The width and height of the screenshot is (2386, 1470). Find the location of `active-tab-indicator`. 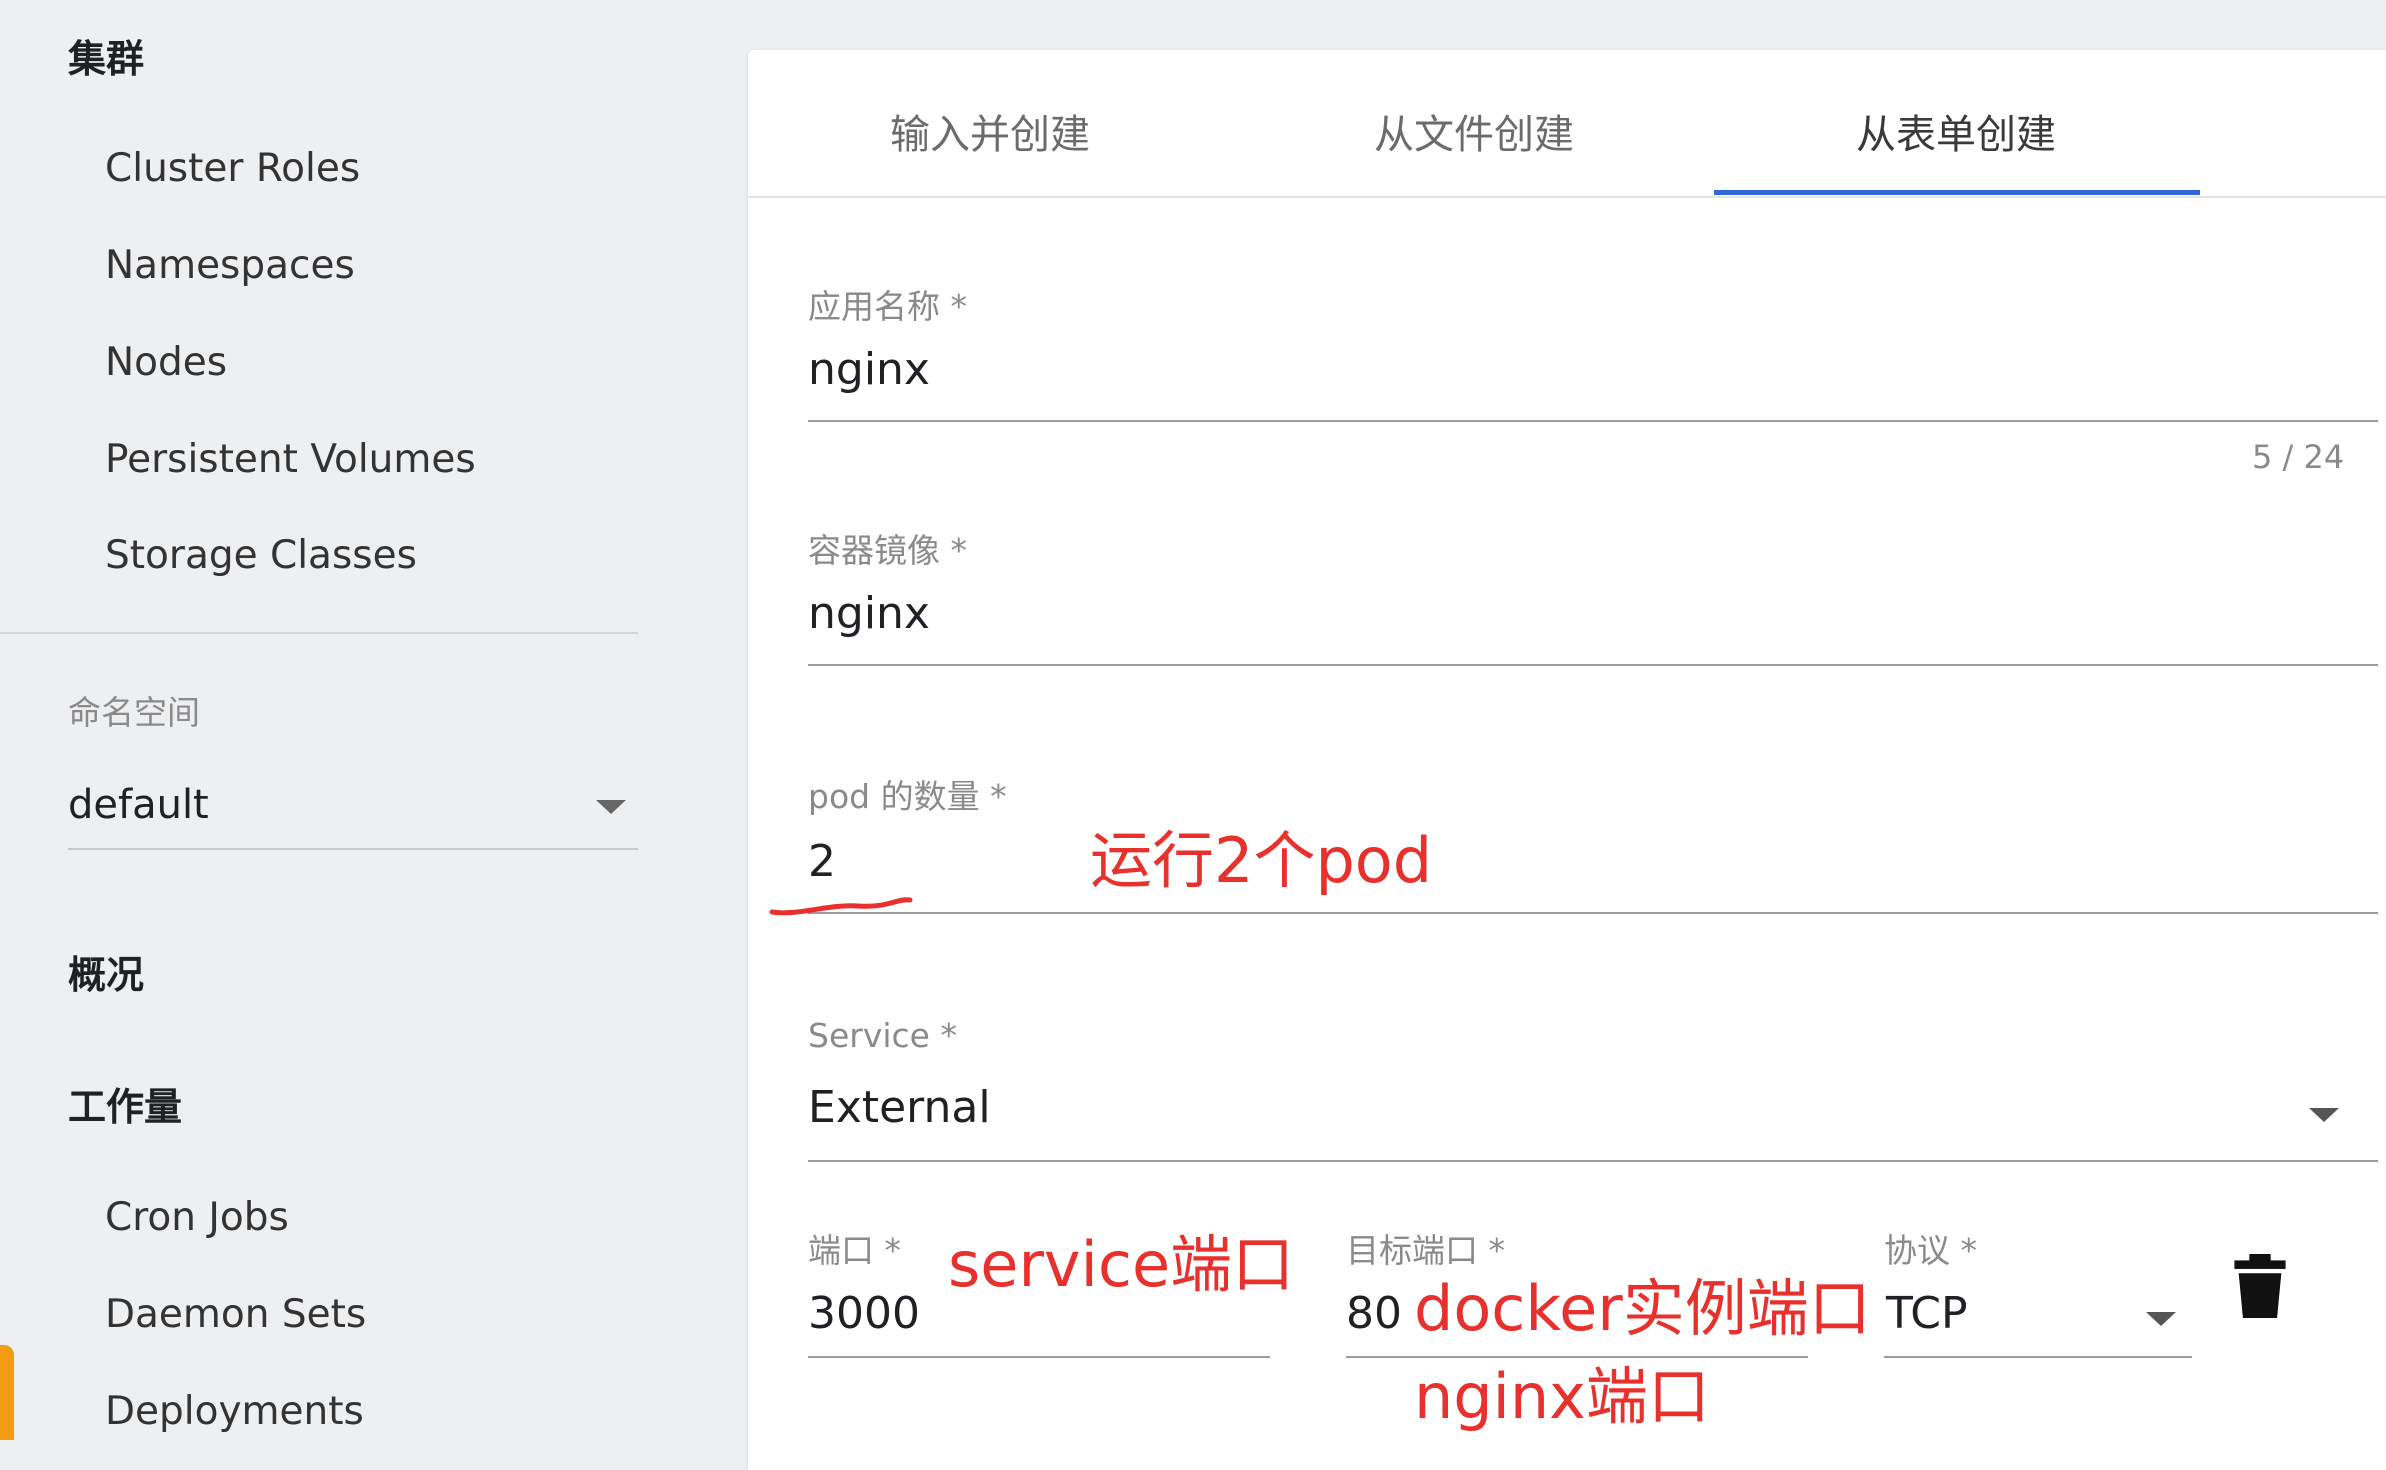

active-tab-indicator is located at coordinates (1957, 192).